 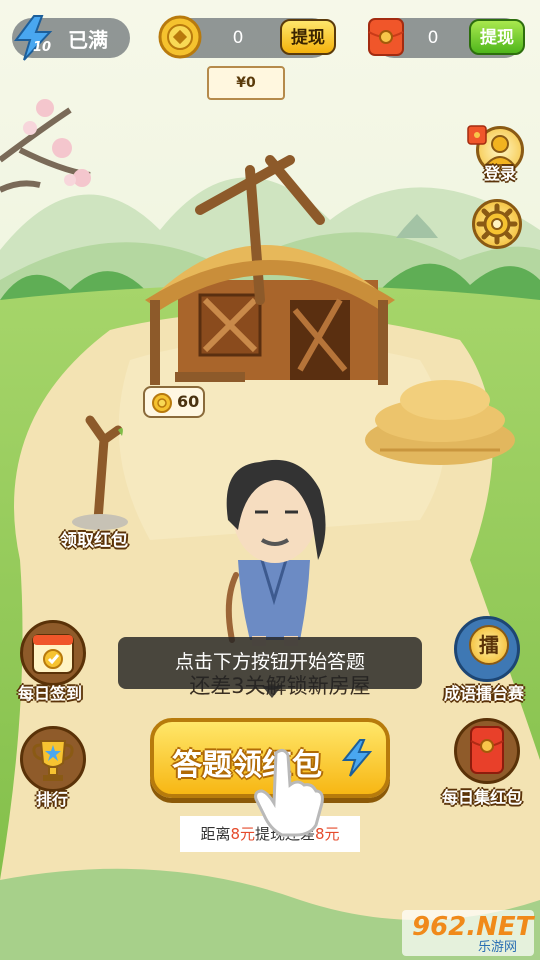 I want to click on daily-redpacket-button, so click(x=487, y=751).